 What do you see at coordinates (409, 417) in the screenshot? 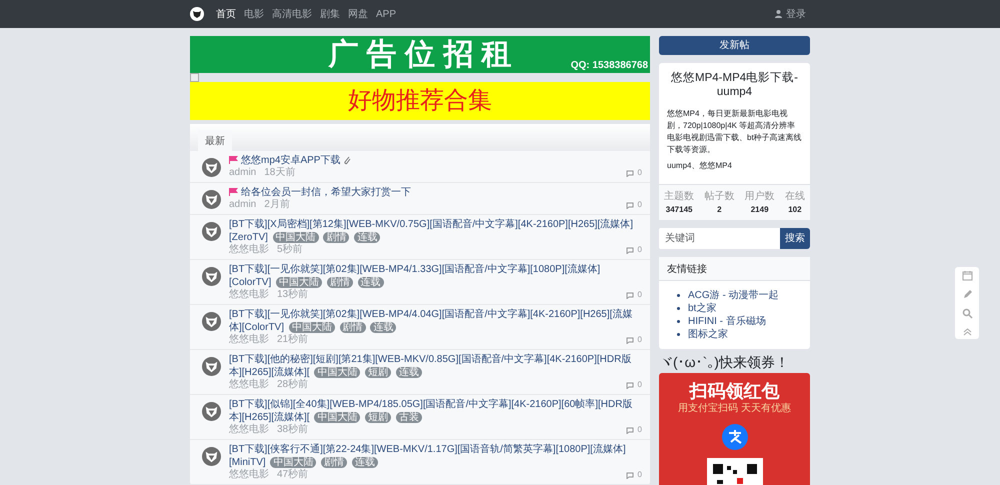
I see `tag-badge: 古装` at bounding box center [409, 417].